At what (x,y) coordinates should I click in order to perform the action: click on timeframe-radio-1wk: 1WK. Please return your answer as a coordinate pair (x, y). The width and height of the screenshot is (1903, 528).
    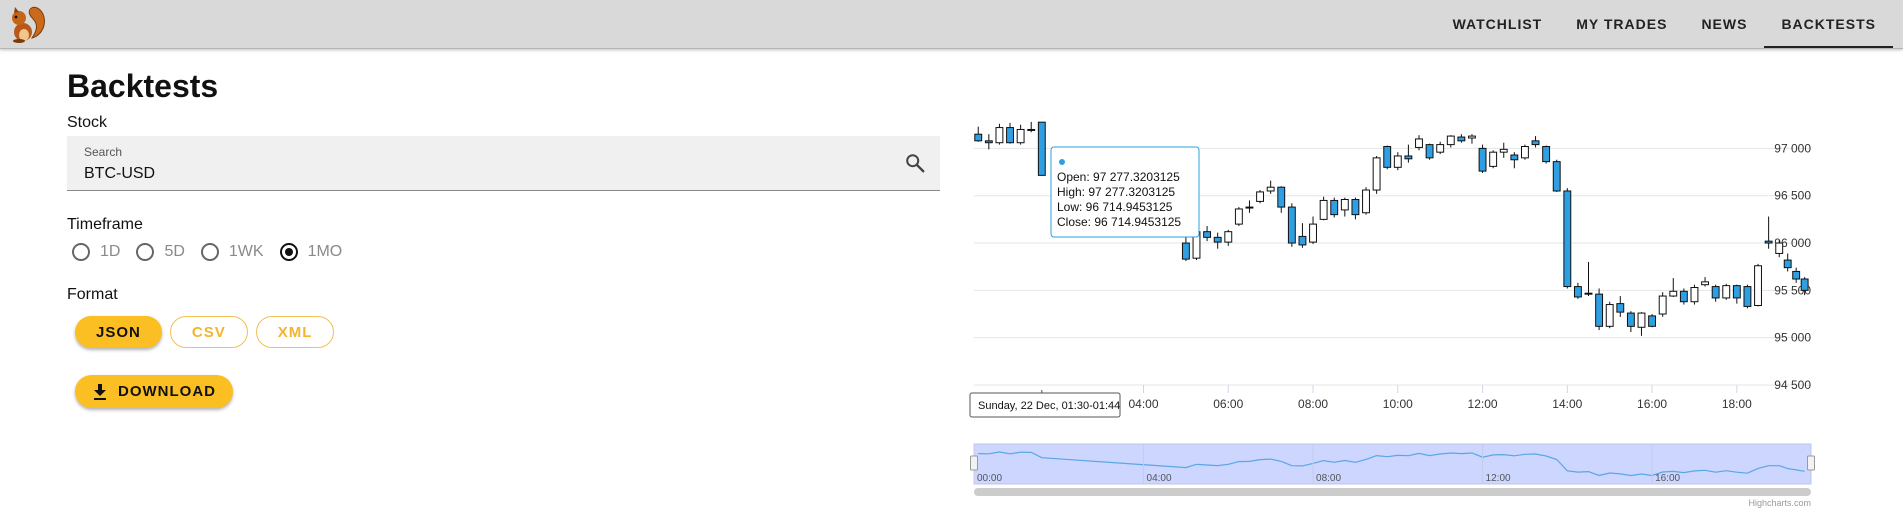
    Looking at the image, I should click on (232, 252).